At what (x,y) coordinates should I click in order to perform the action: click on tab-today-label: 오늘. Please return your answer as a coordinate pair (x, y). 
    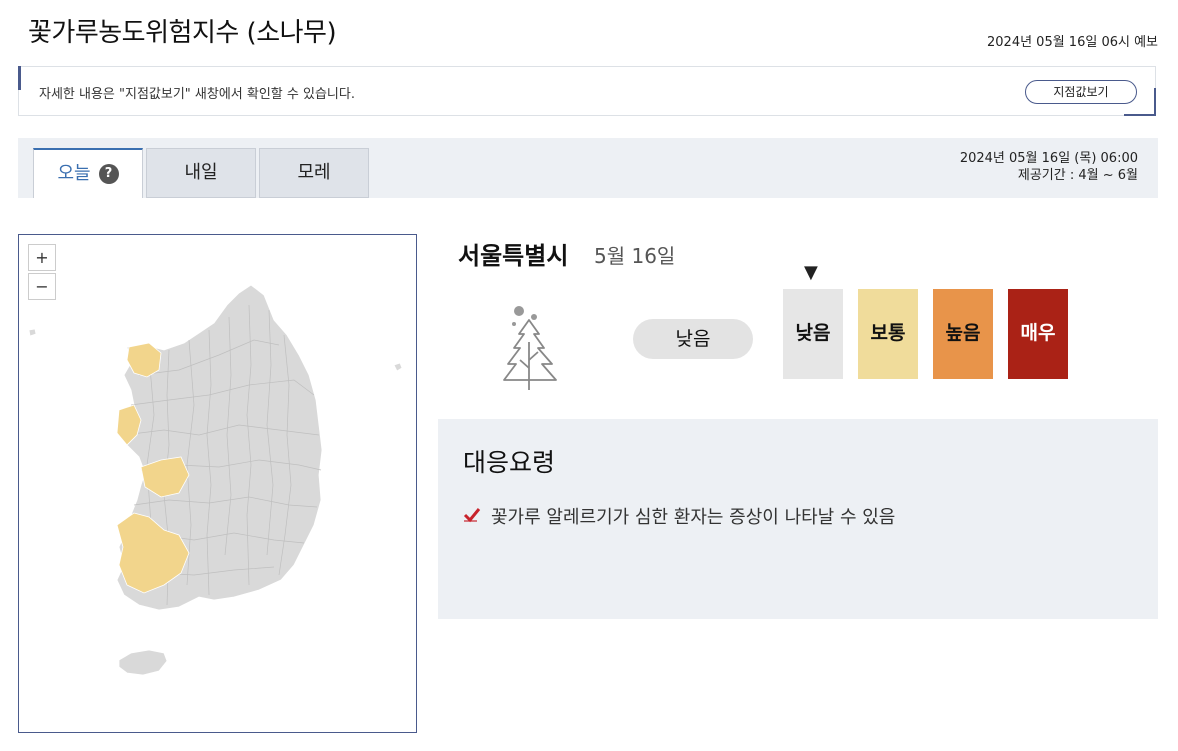
    Looking at the image, I should click on (74, 173).